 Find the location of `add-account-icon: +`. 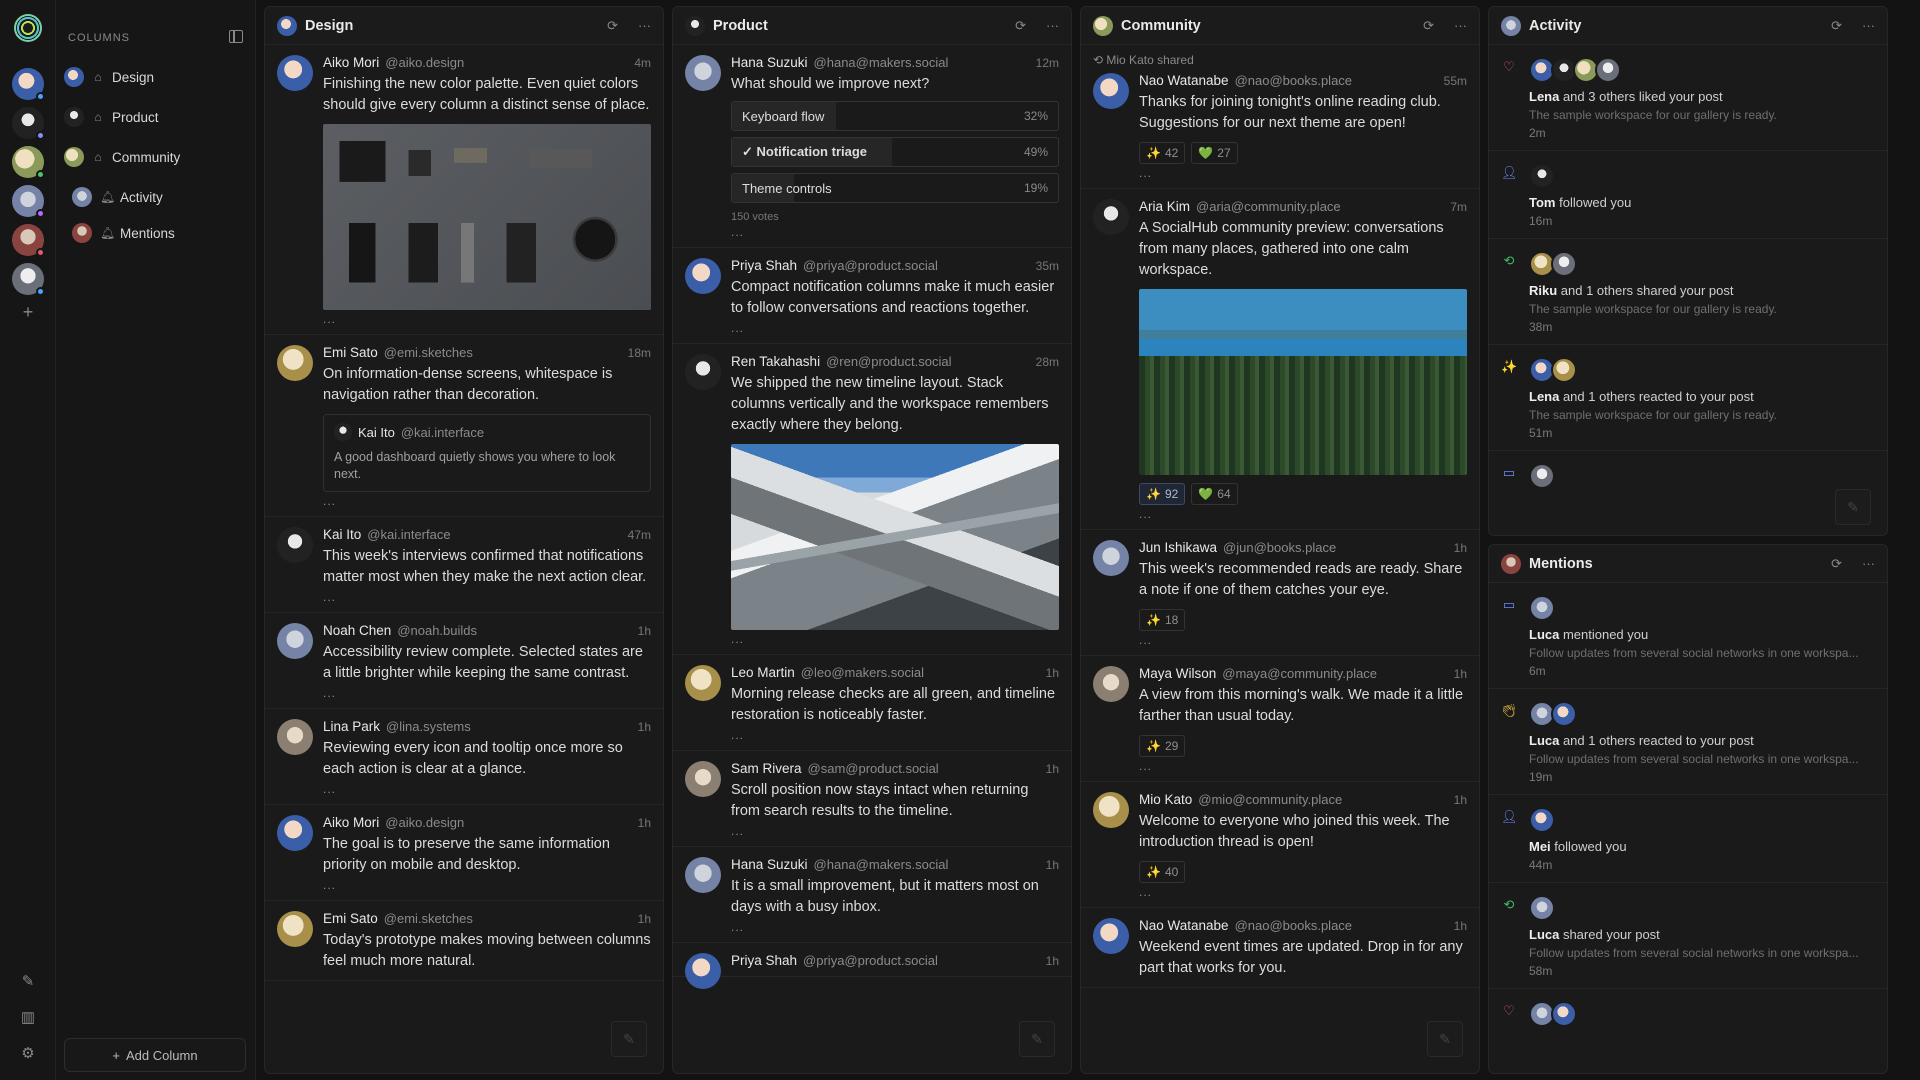

add-account-icon: + is located at coordinates (28, 312).